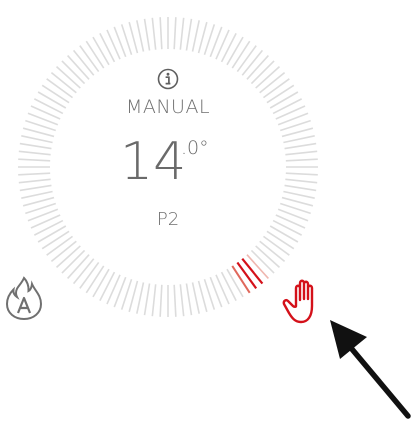 The image size is (415, 423). What do you see at coordinates (168, 107) in the screenshot?
I see `mode-label: MANUAL` at bounding box center [168, 107].